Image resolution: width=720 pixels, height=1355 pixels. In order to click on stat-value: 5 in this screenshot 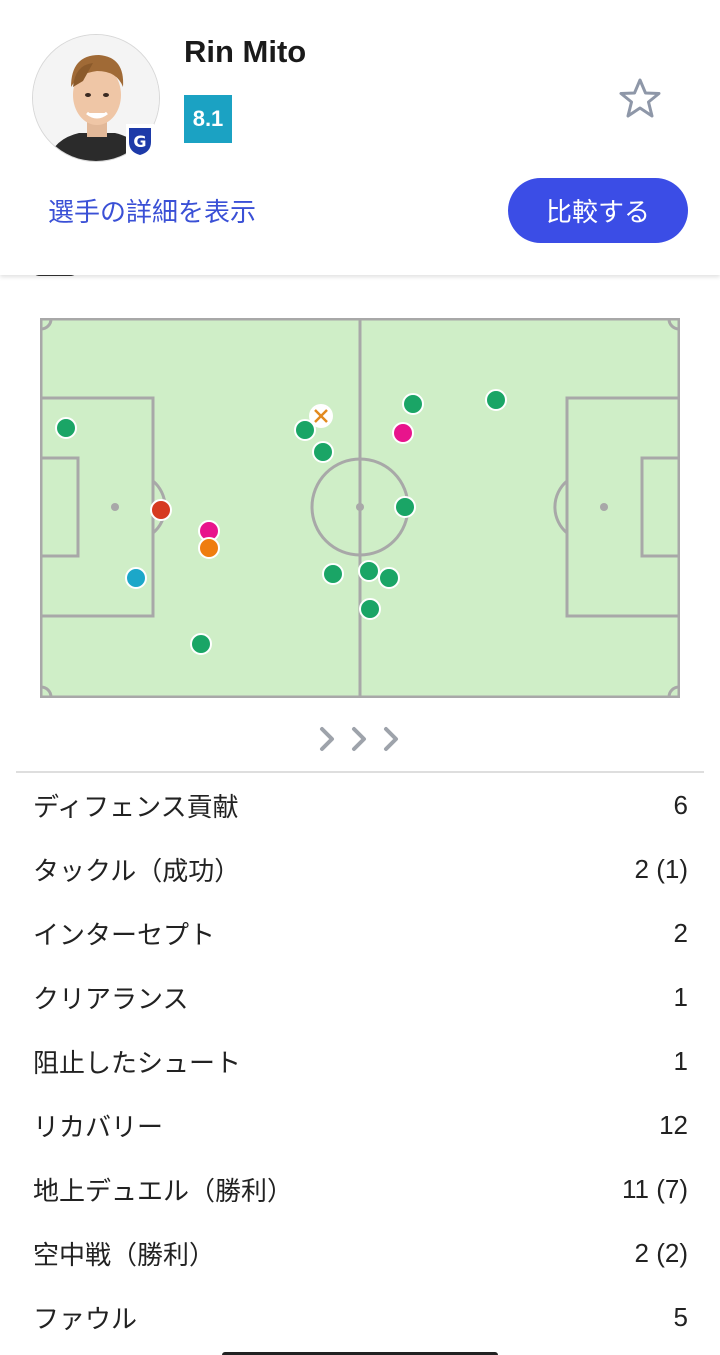, I will do `click(680, 1316)`.